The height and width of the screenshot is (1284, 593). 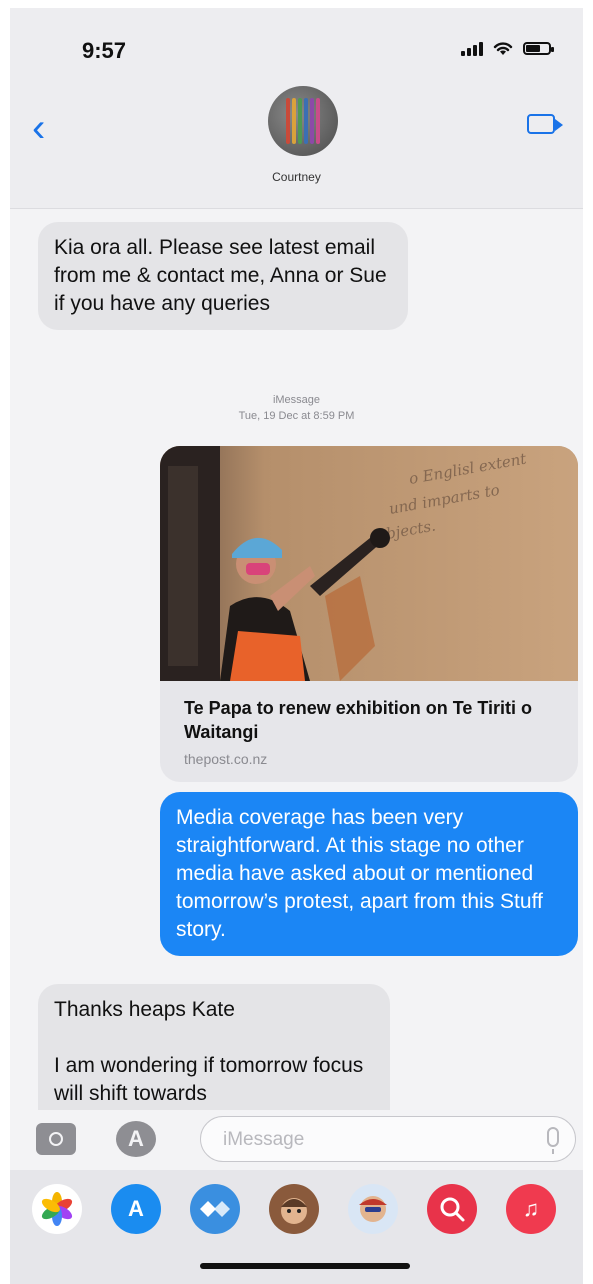 I want to click on memoji-stickers-icon, so click(x=373, y=1209).